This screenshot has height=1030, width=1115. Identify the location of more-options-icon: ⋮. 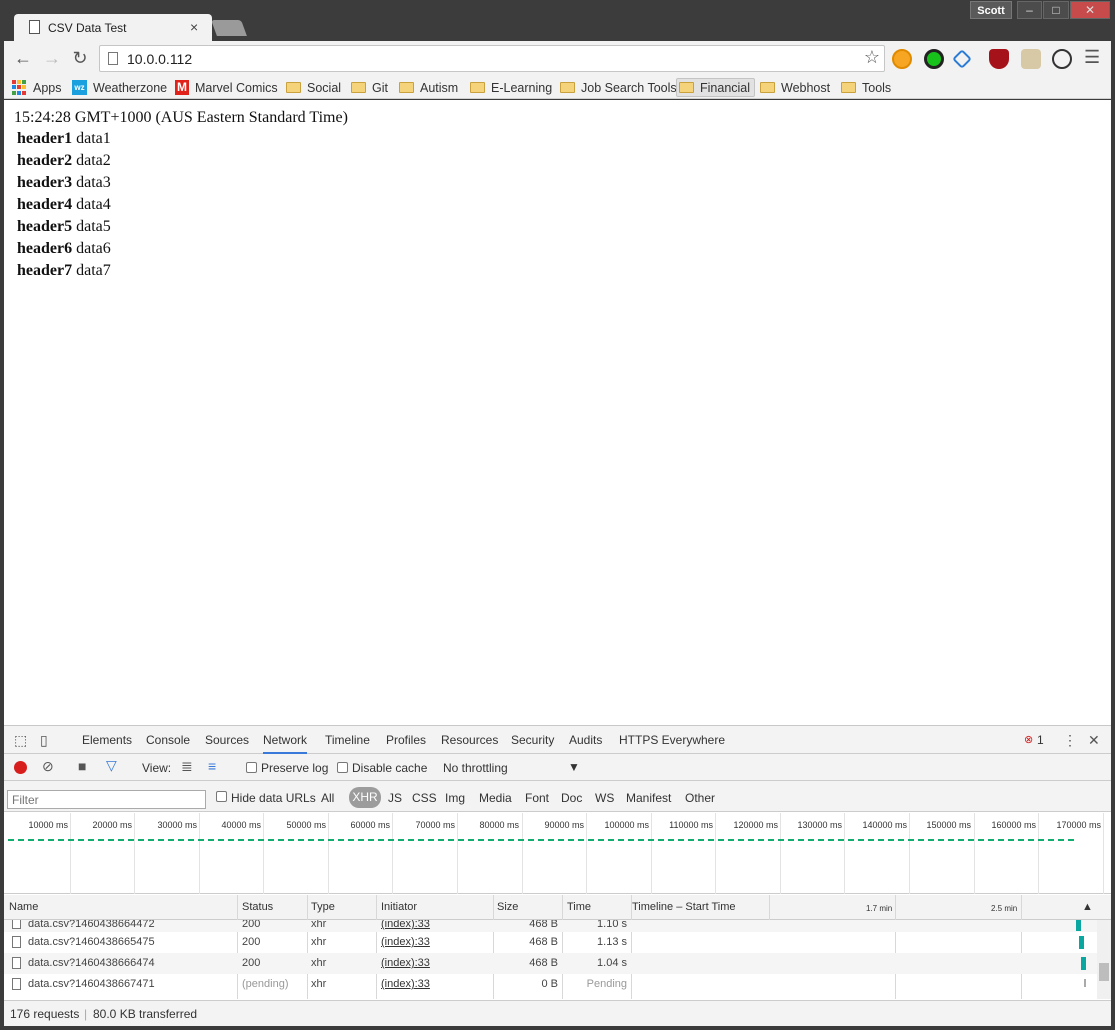
(1070, 740).